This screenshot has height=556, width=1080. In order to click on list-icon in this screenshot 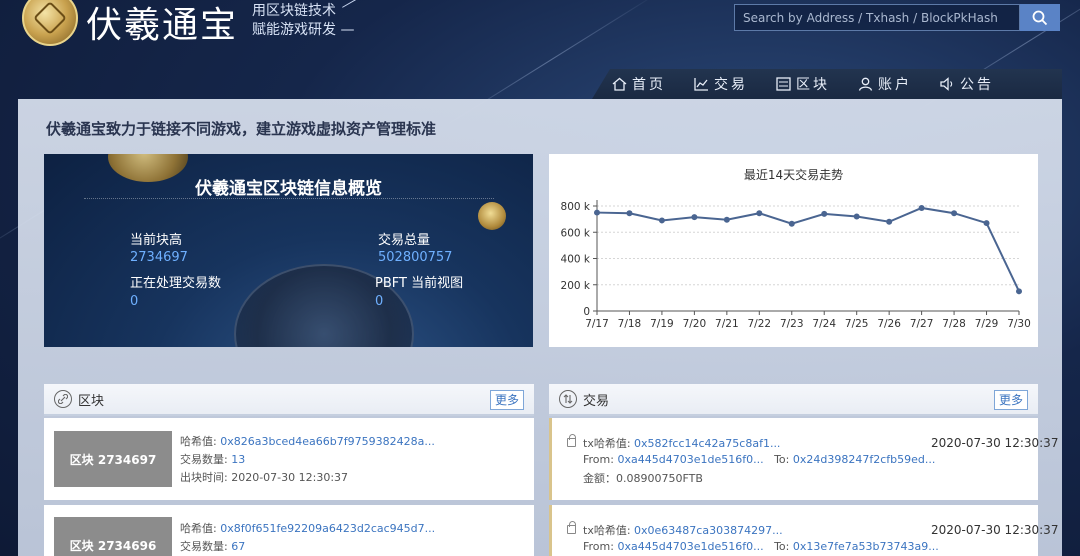, I will do `click(783, 84)`.